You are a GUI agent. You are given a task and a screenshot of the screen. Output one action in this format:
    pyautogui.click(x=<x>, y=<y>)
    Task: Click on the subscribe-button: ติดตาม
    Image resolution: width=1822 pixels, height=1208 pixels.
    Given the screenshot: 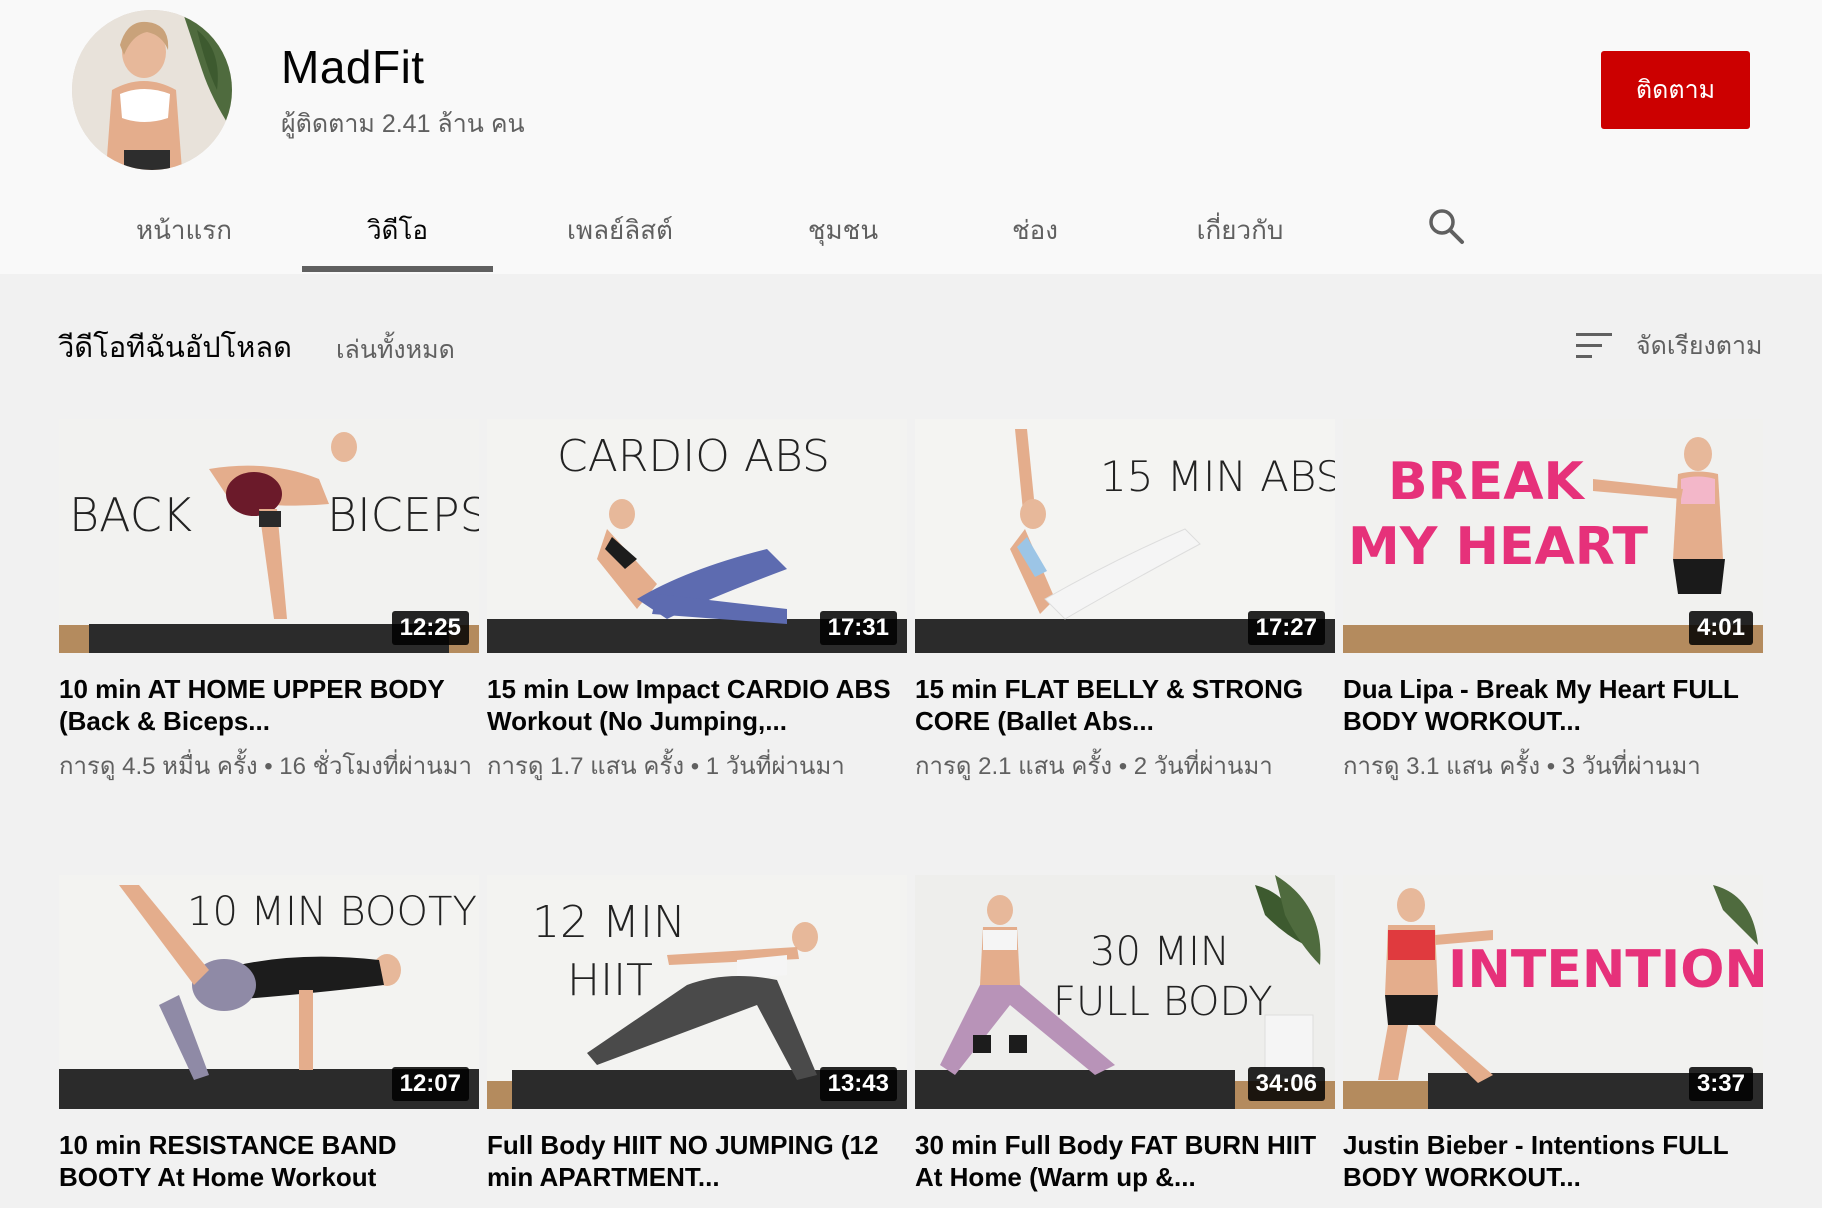 What is the action you would take?
    pyautogui.click(x=1675, y=90)
    